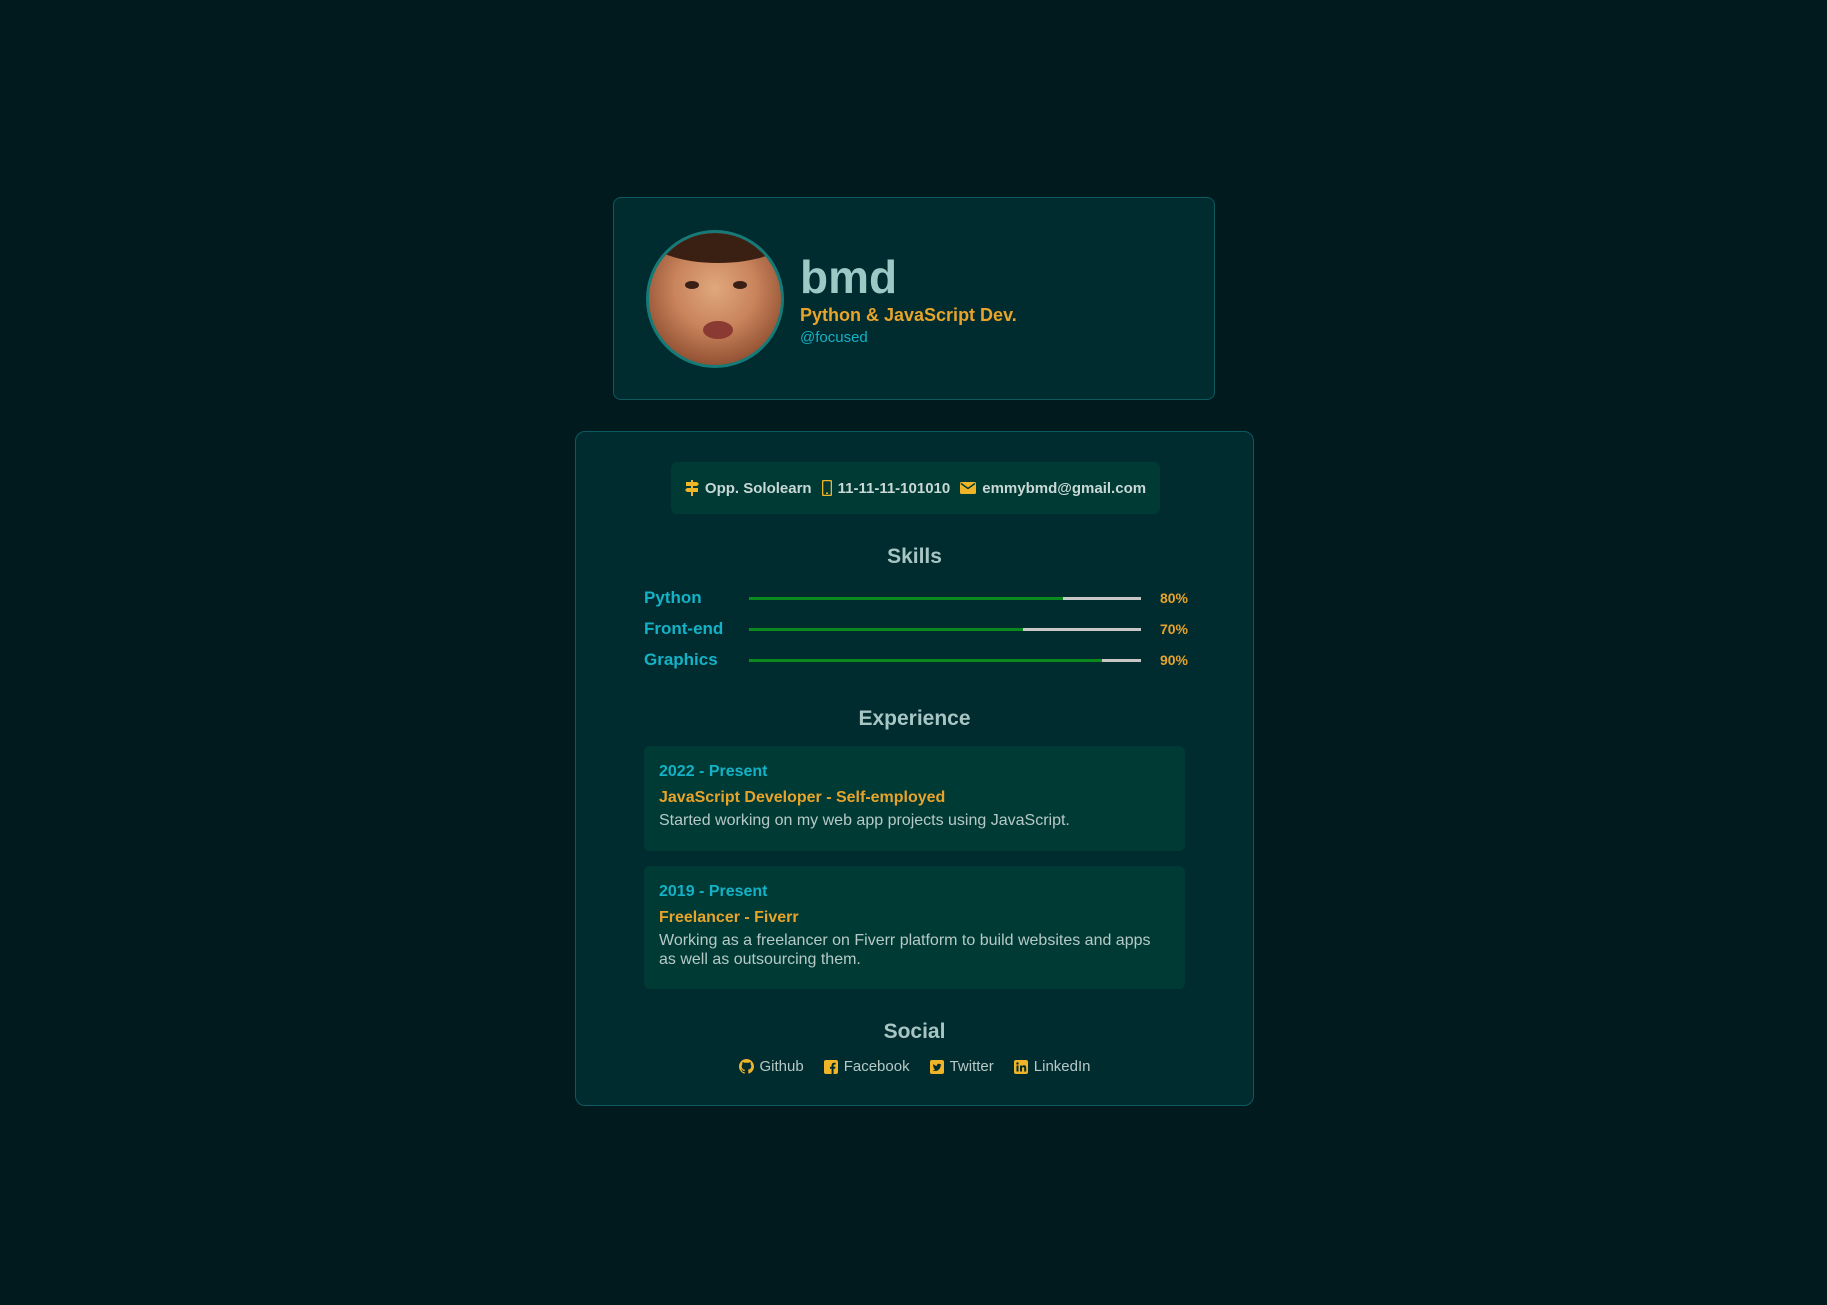 The height and width of the screenshot is (1305, 1827). What do you see at coordinates (681, 659) in the screenshot?
I see `skill-label: Graphics` at bounding box center [681, 659].